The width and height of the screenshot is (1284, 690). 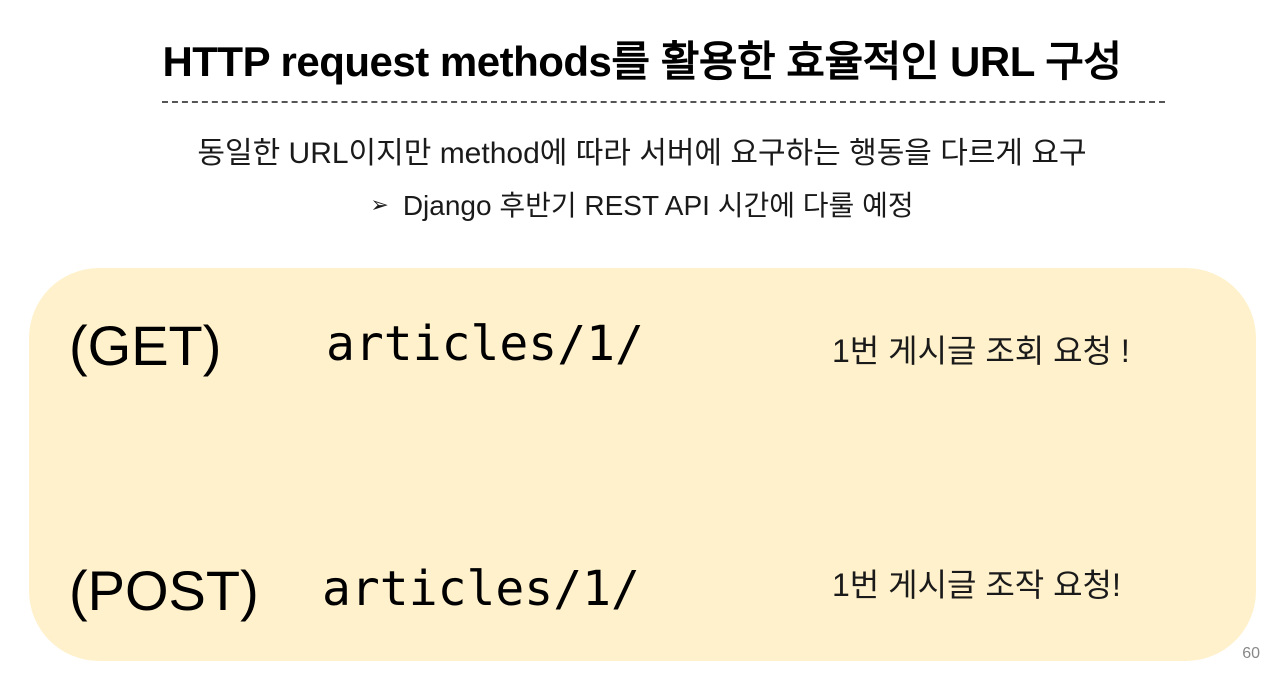 What do you see at coordinates (976, 585) in the screenshot?
I see `post-description: 1번 게시글 조작 요청!` at bounding box center [976, 585].